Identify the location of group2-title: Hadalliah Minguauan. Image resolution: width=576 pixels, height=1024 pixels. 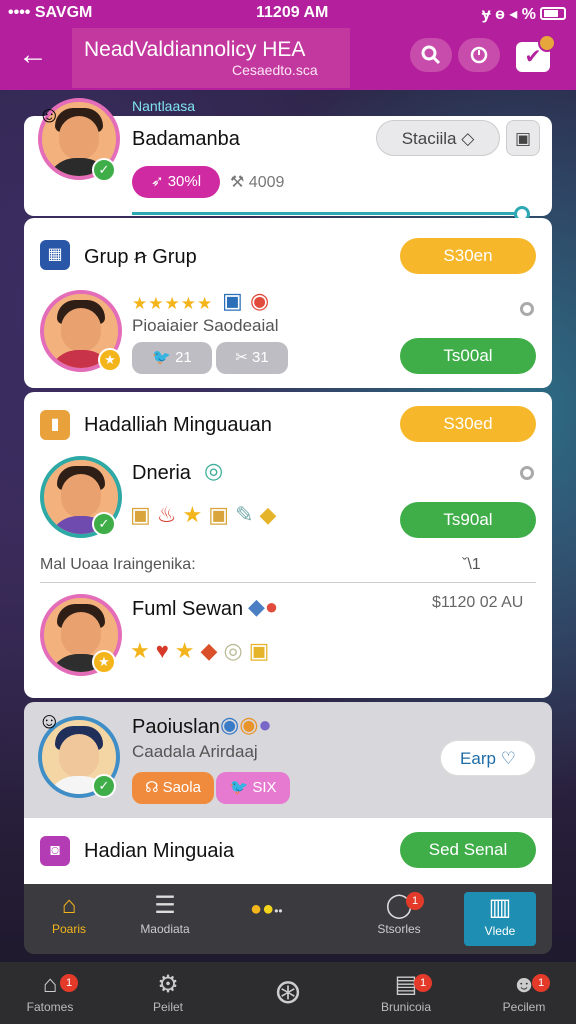
(178, 425).